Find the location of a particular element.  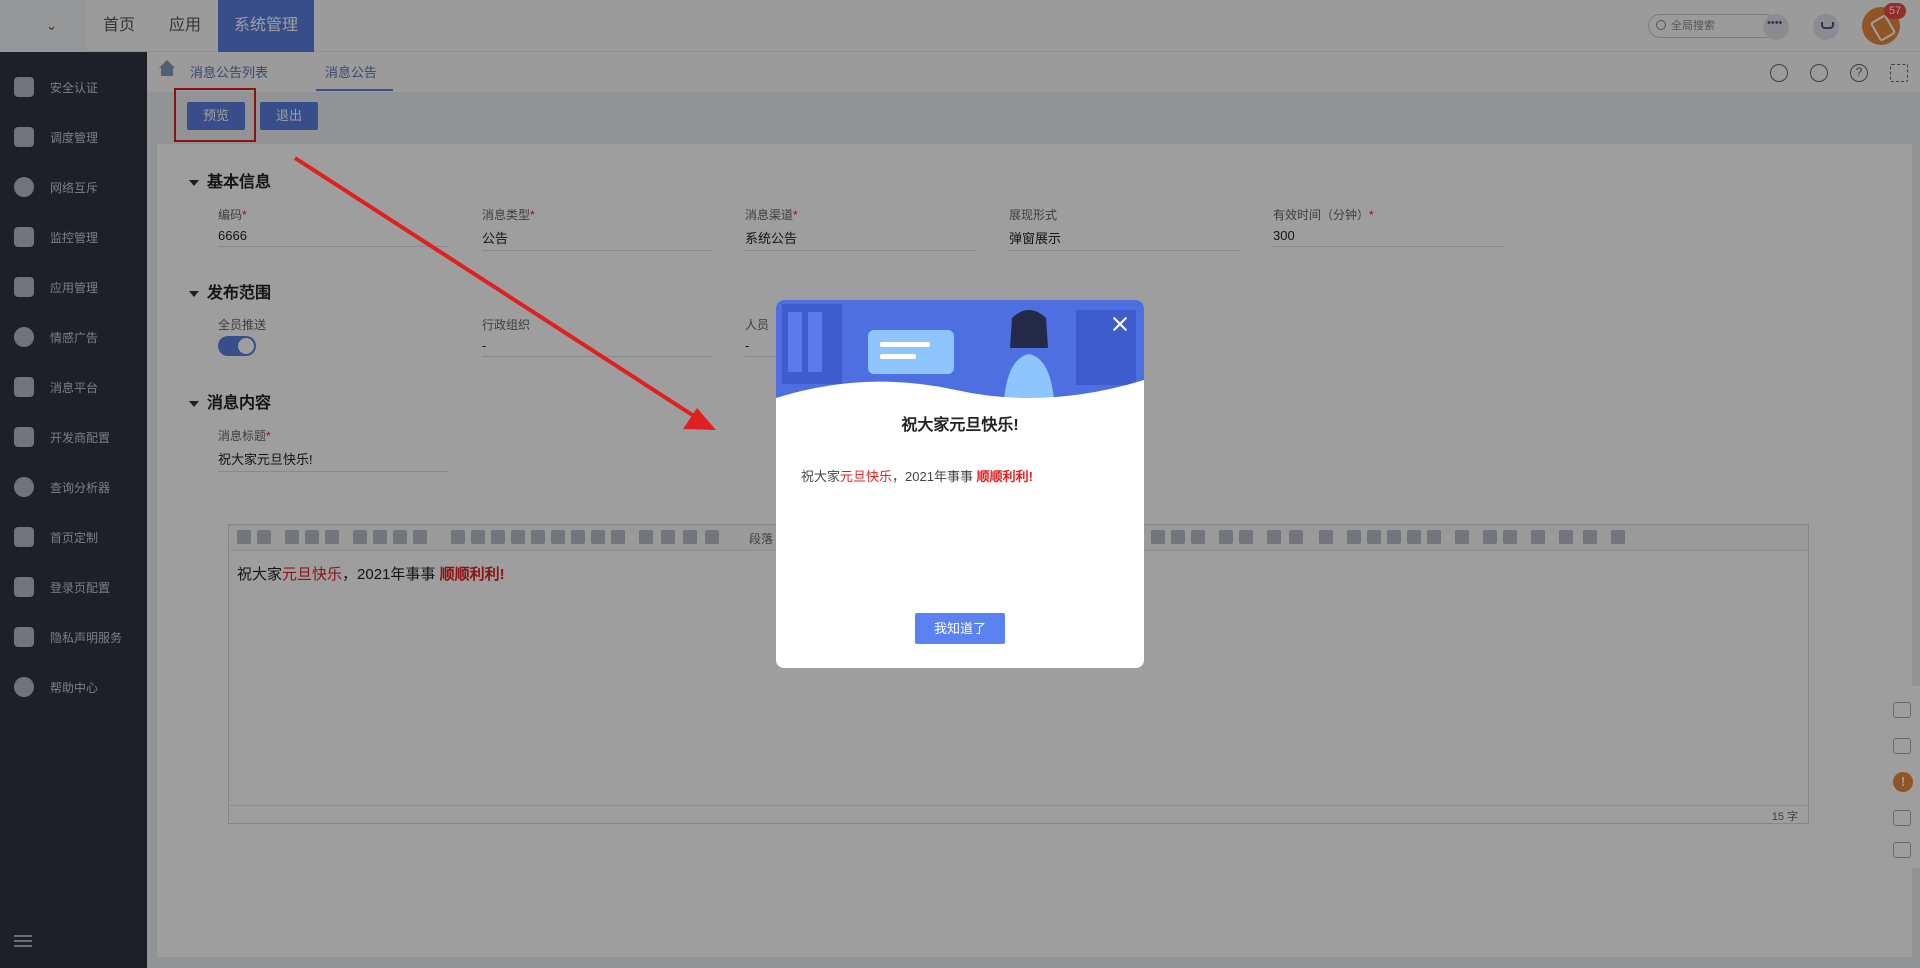

close-icon is located at coordinates (1120, 324).